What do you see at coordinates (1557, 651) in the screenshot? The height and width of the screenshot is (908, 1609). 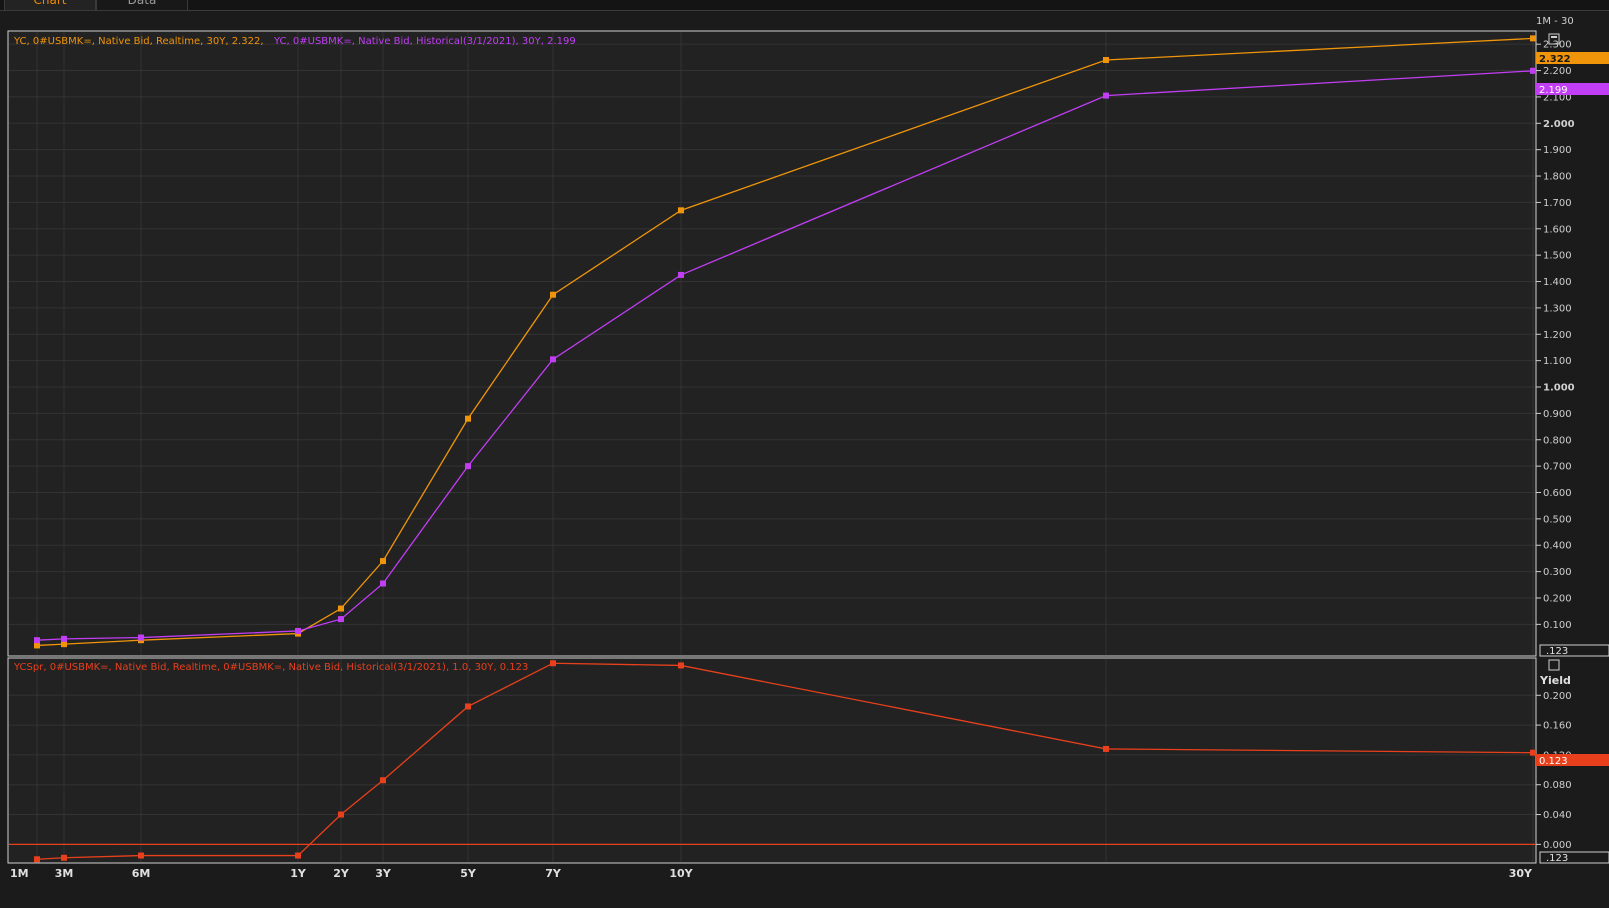 I see `scroll-tag-top-label: .123` at bounding box center [1557, 651].